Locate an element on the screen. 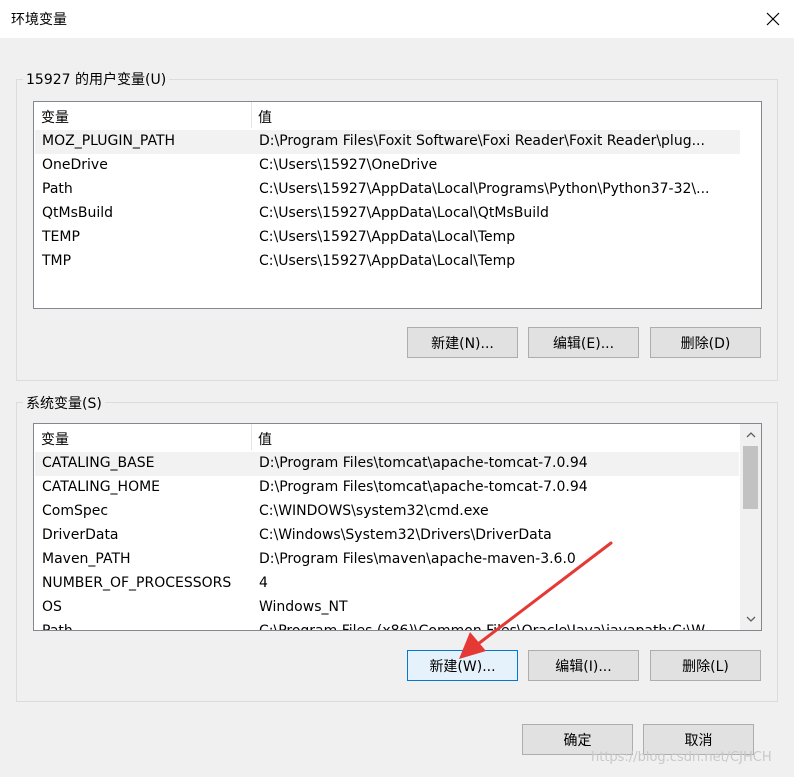 The width and height of the screenshot is (794, 777). annotation-arrow-icon is located at coordinates (536, 600).